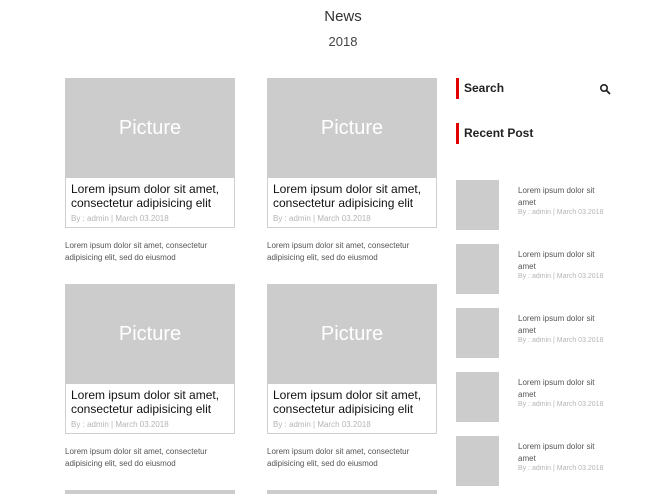 The width and height of the screenshot is (670, 494). I want to click on search-heading: Search, so click(484, 88).